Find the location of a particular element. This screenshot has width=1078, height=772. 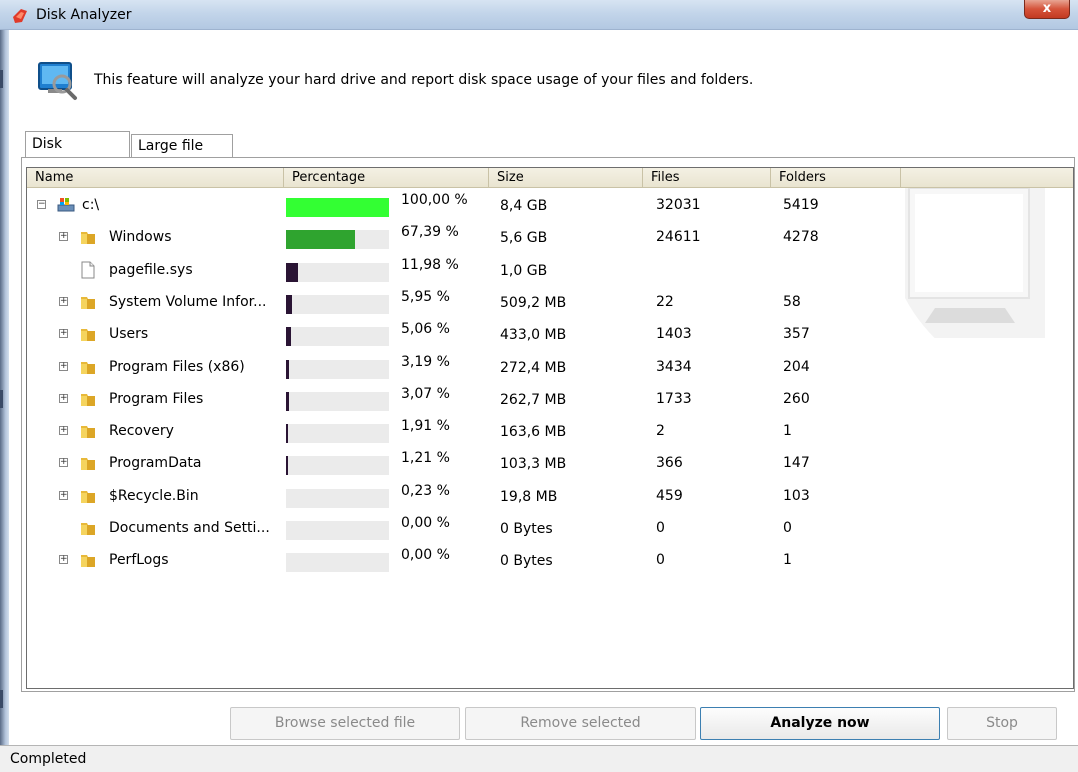

row-folders: 4278 is located at coordinates (801, 237).